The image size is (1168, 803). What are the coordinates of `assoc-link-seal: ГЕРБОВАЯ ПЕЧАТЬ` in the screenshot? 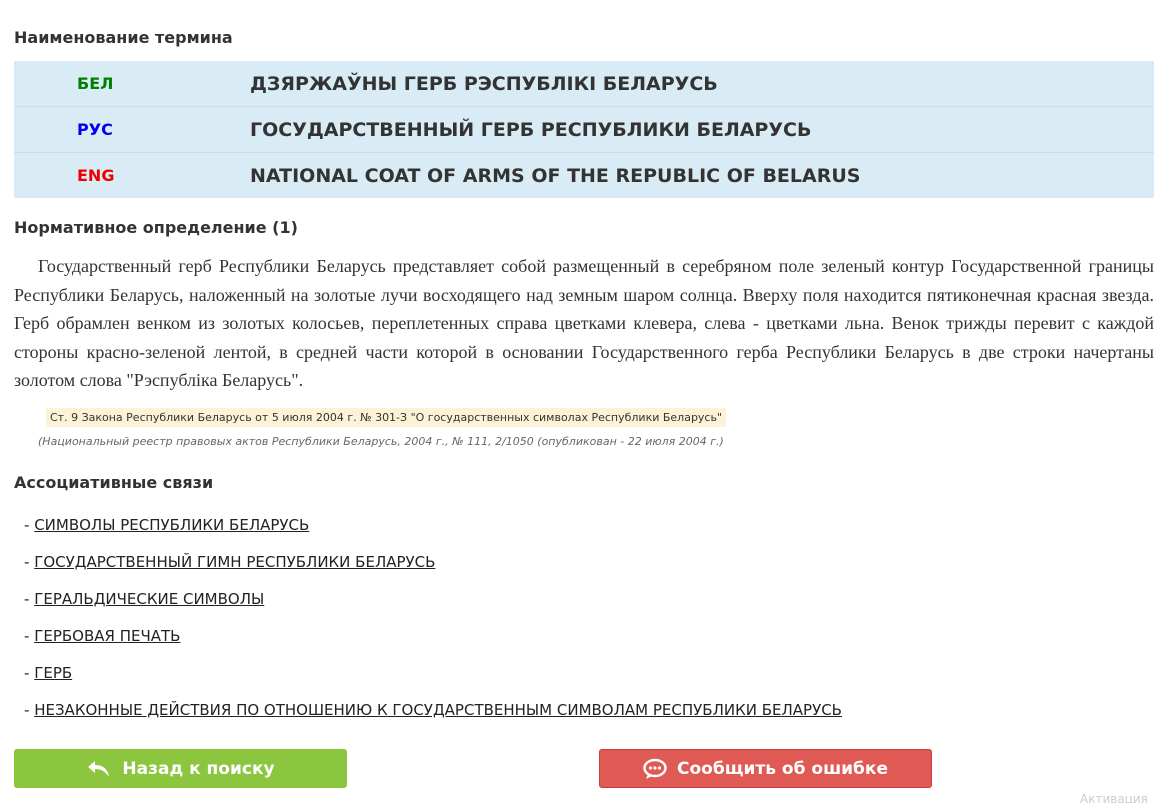 It's located at (107, 636).